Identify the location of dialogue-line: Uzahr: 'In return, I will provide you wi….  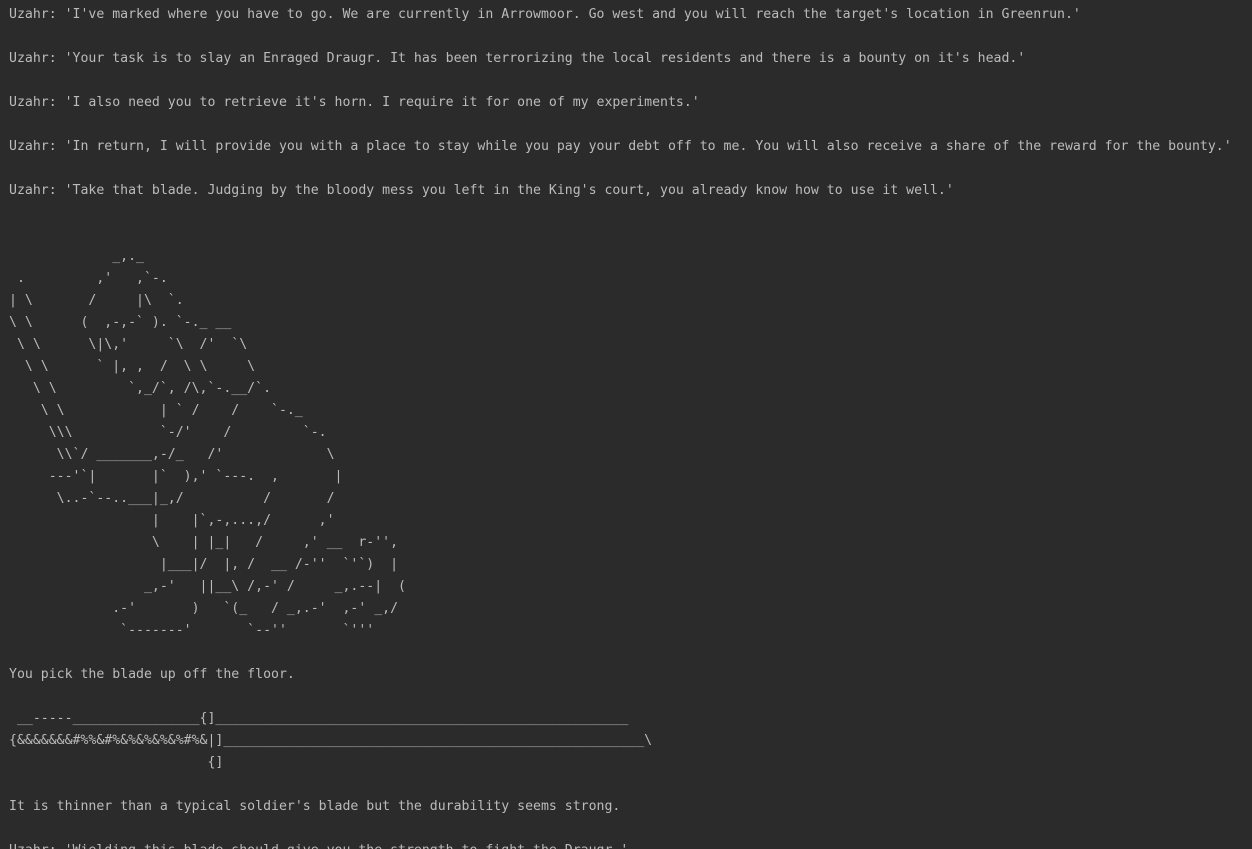
(620, 146).